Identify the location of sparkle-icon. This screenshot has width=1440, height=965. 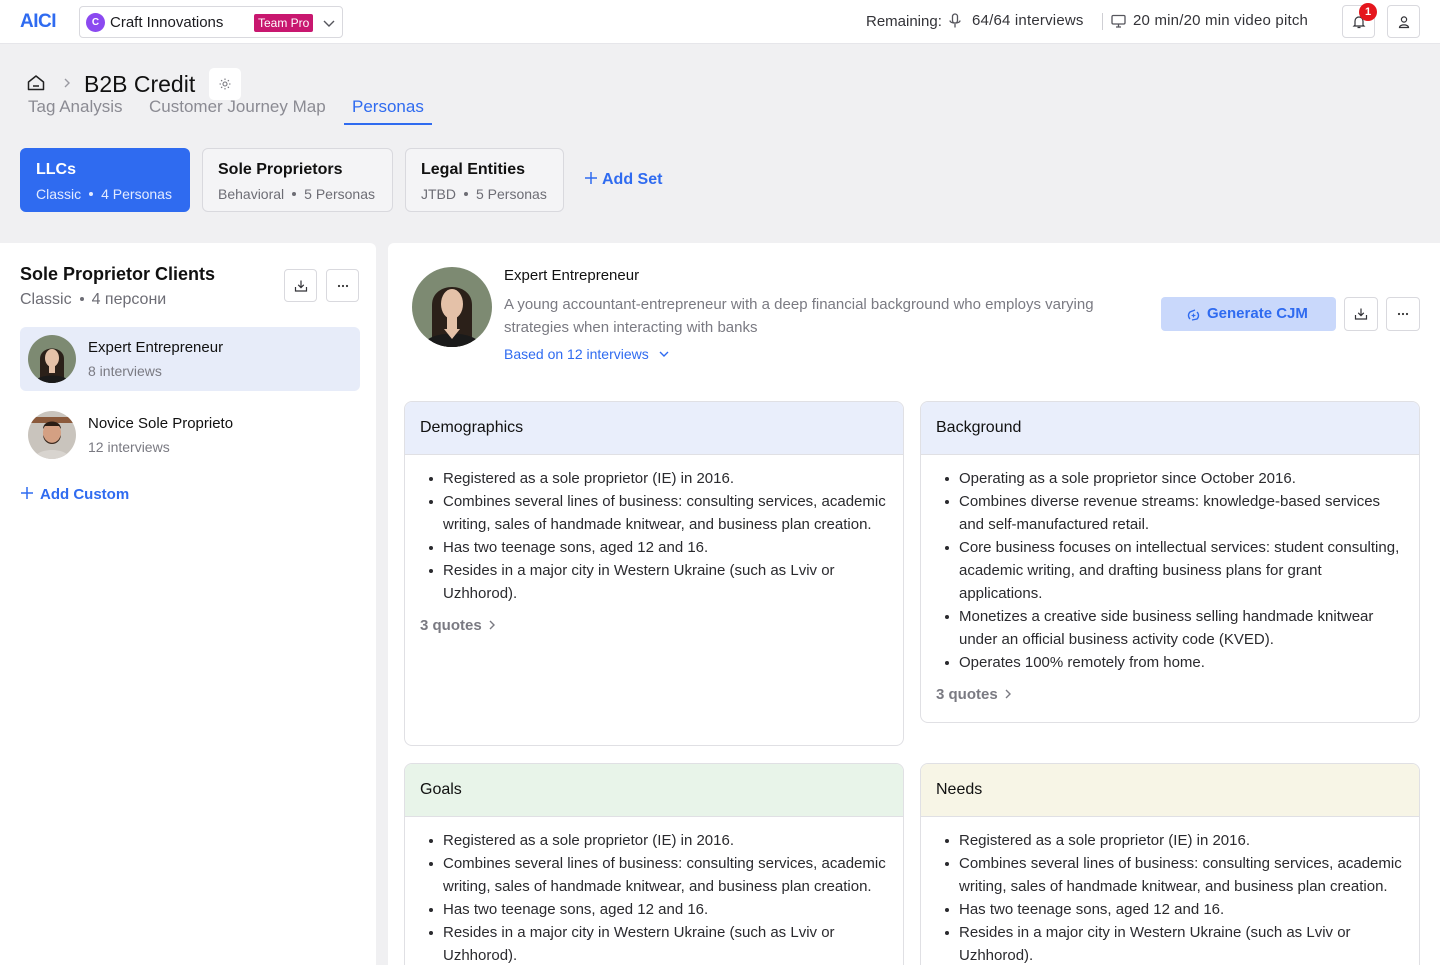
(1193, 315).